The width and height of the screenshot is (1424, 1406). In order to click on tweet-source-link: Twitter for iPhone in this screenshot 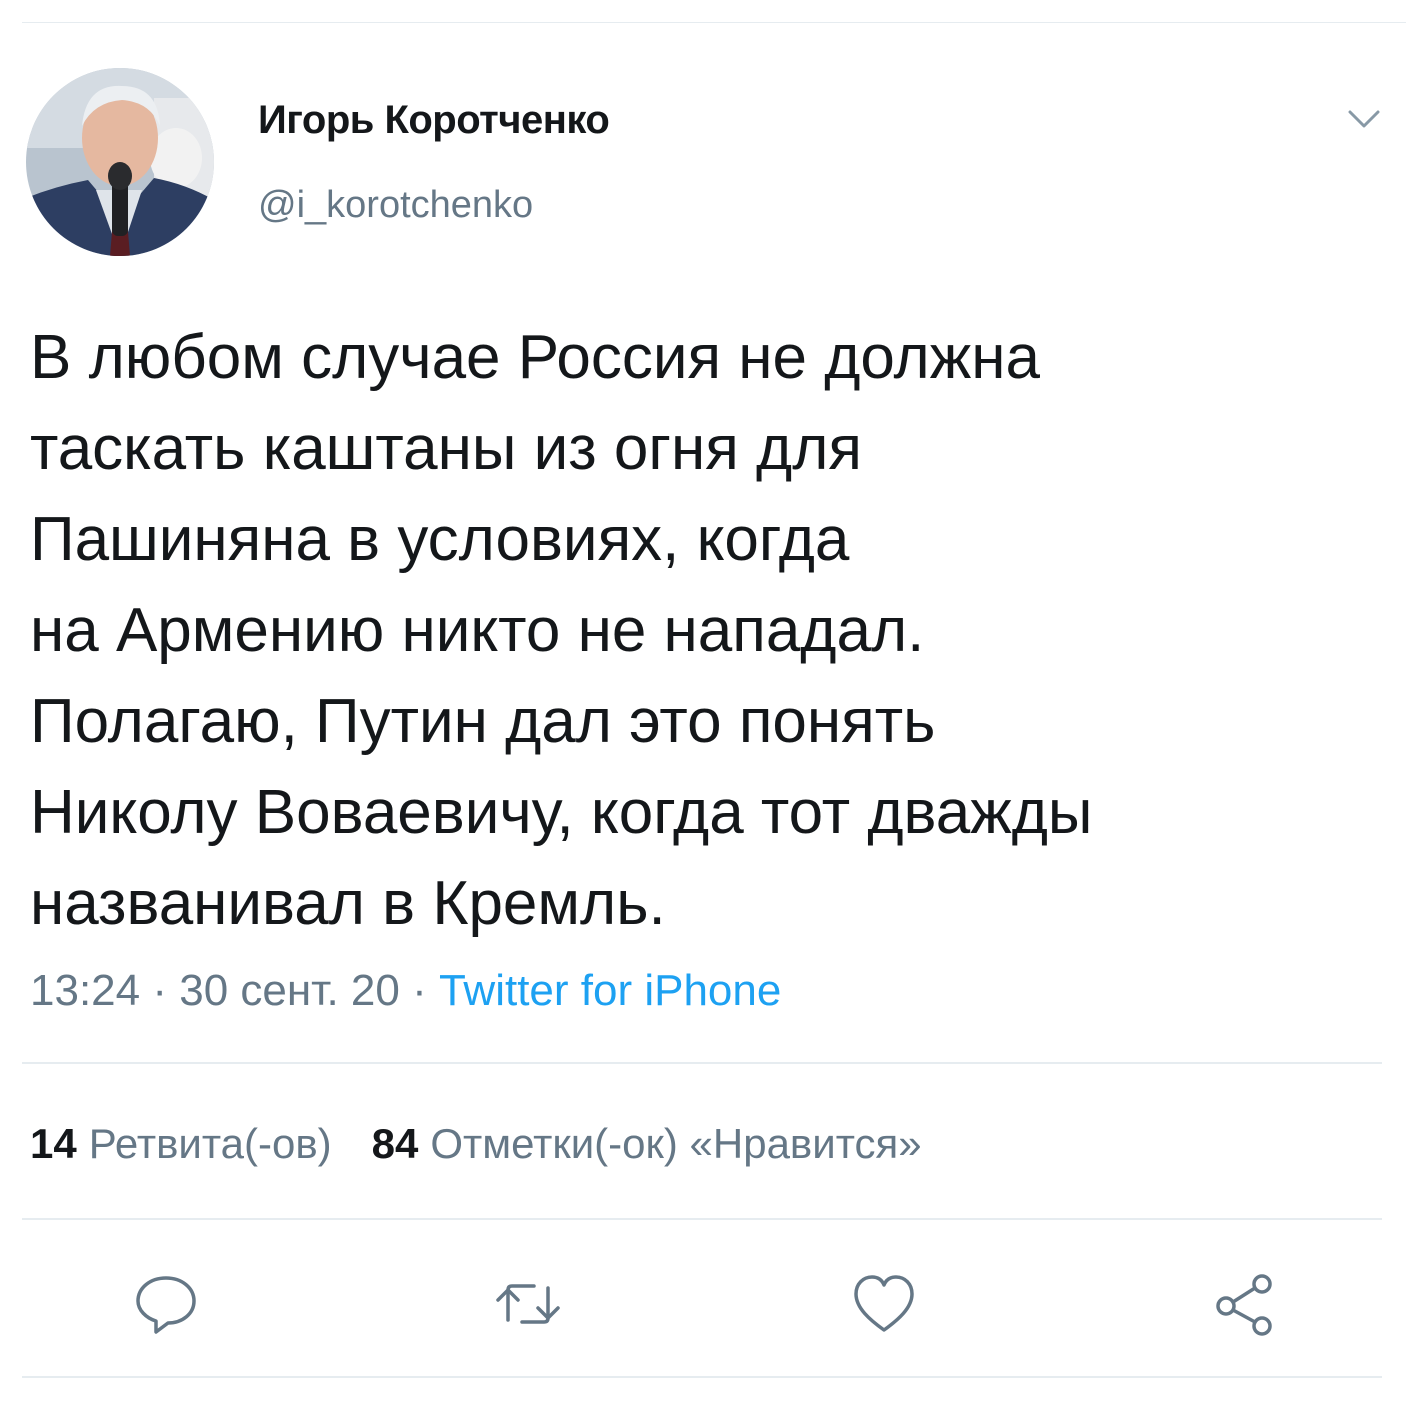, I will do `click(610, 990)`.